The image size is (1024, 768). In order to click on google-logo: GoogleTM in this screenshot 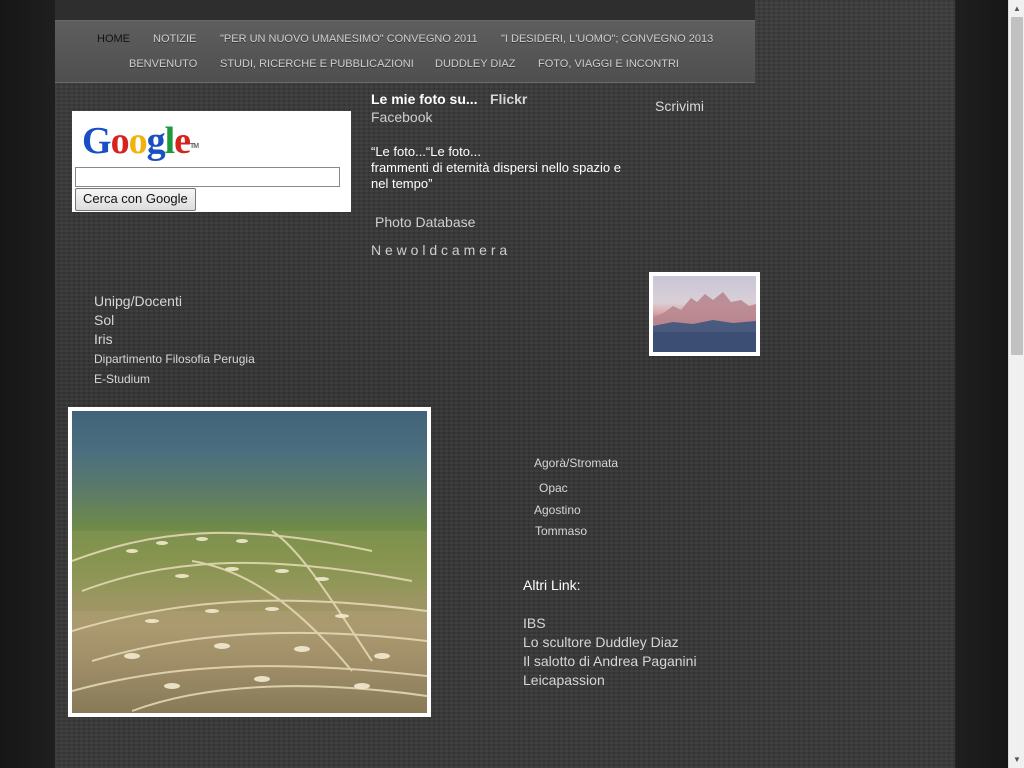, I will do `click(140, 141)`.